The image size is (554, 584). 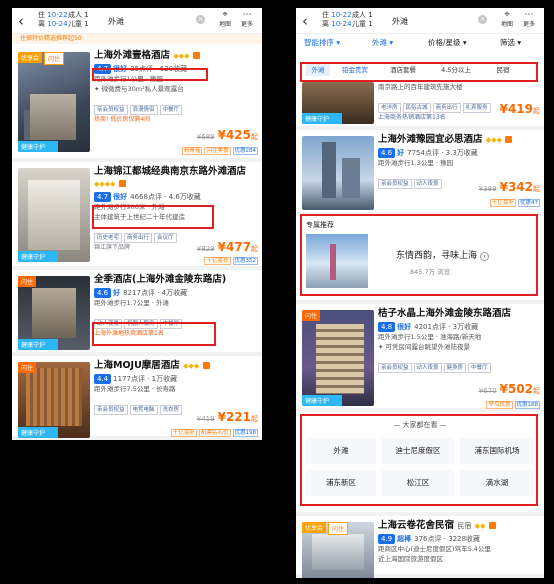 What do you see at coordinates (219, 150) in the screenshot?
I see `perk-tags: 粉骨摇 闪住美食 优惠284` at bounding box center [219, 150].